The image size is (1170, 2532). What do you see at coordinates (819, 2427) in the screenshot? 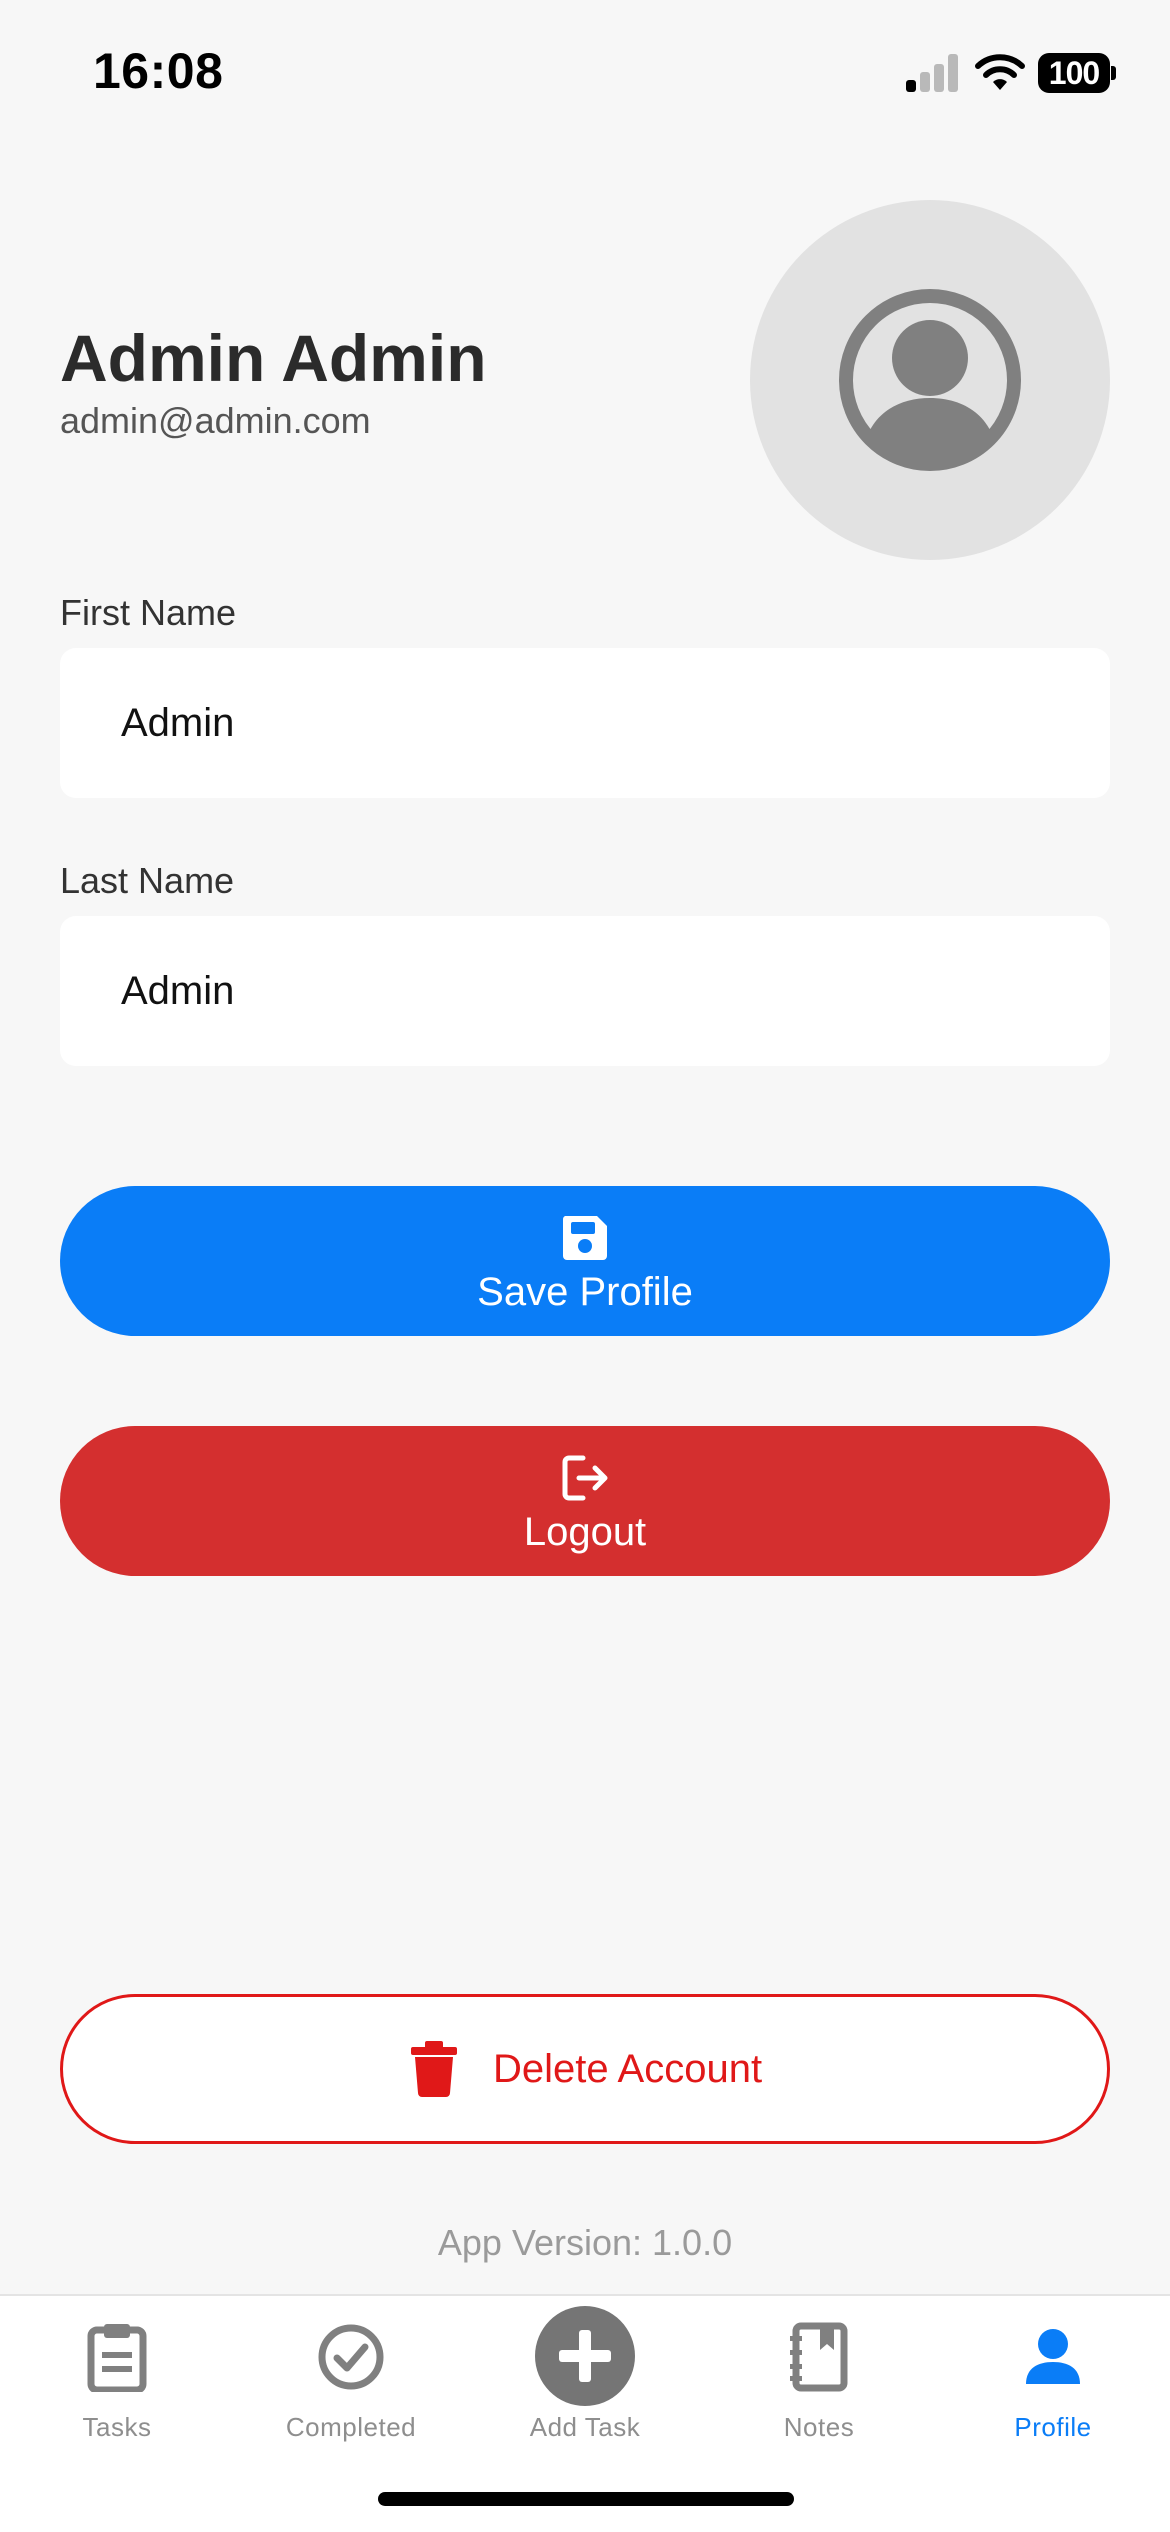
I see `tab-notes-label: Notes` at bounding box center [819, 2427].